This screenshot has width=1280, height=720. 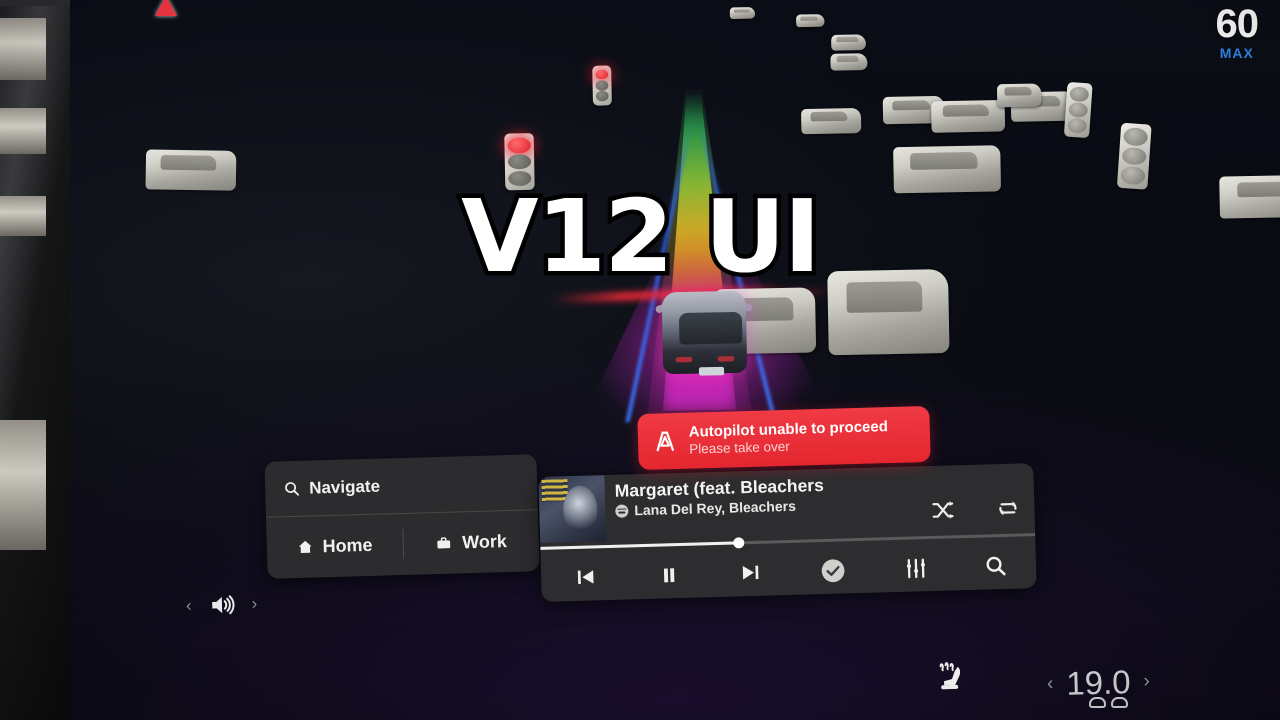 What do you see at coordinates (665, 441) in the screenshot?
I see `autopilot-icon` at bounding box center [665, 441].